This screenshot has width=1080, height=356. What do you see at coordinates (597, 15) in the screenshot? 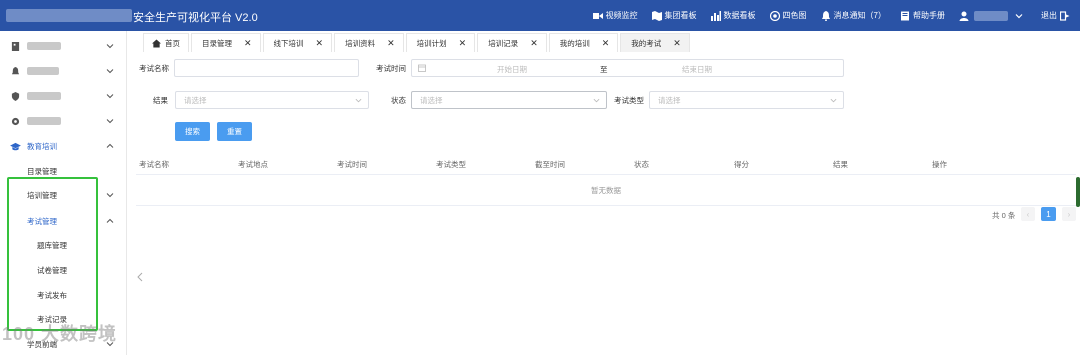
I see `video-icon` at bounding box center [597, 15].